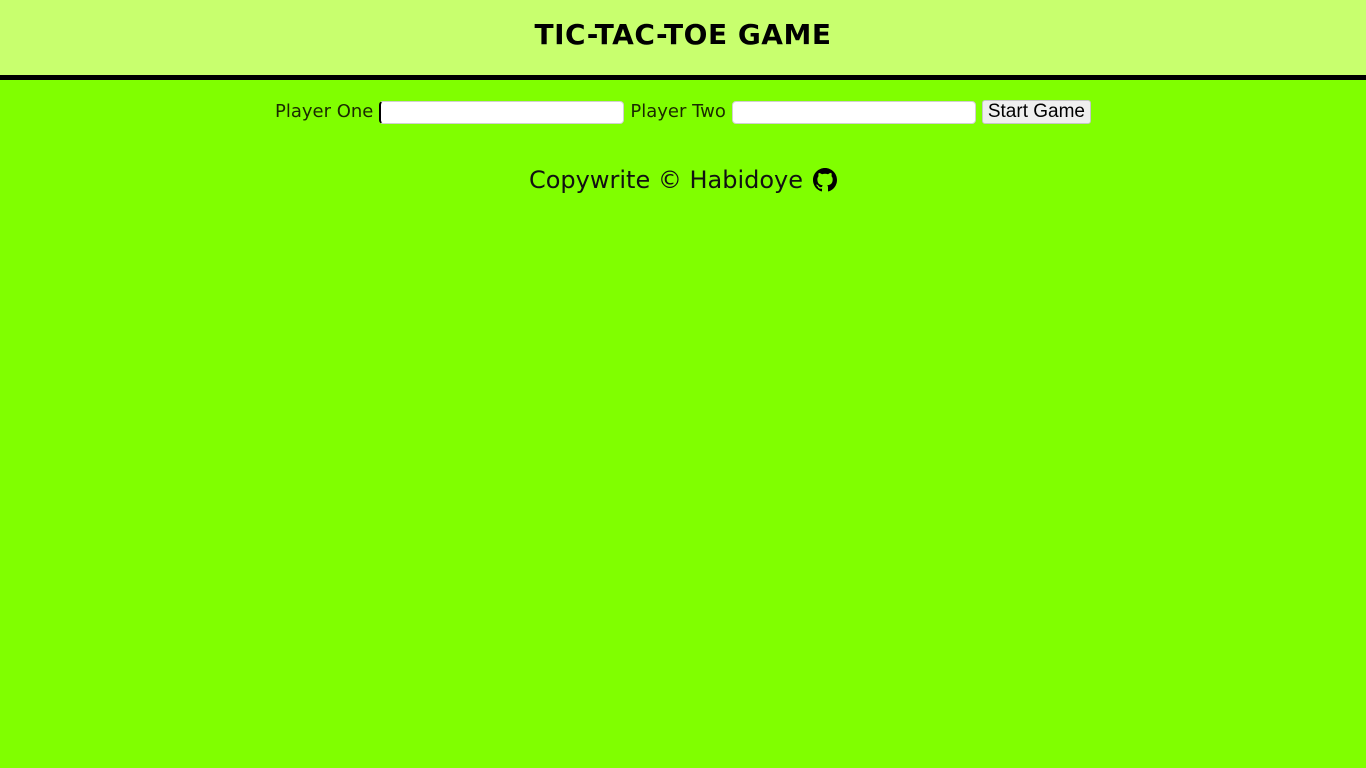  What do you see at coordinates (666, 180) in the screenshot?
I see `copyright-text: Copywrite © Habidoye` at bounding box center [666, 180].